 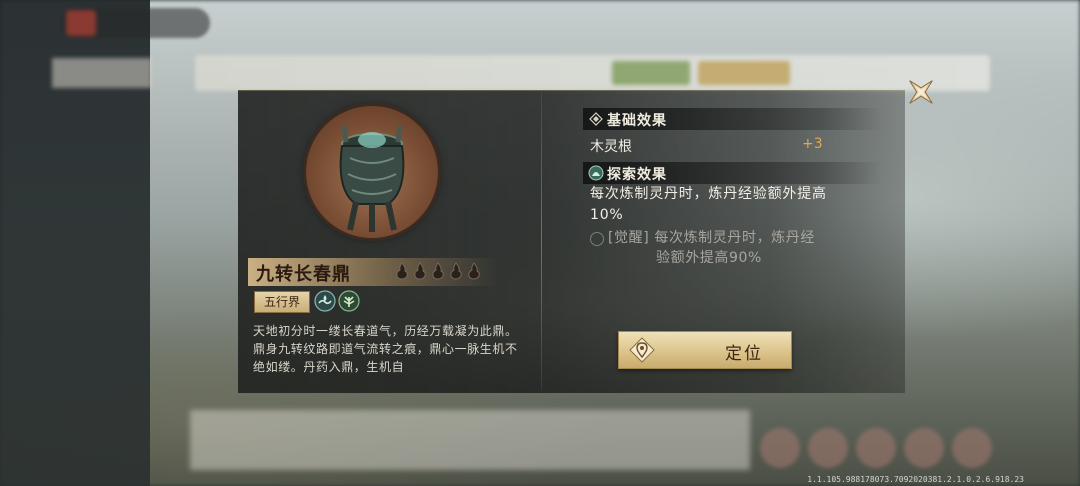 I want to click on background-back-icon, so click(x=81, y=23).